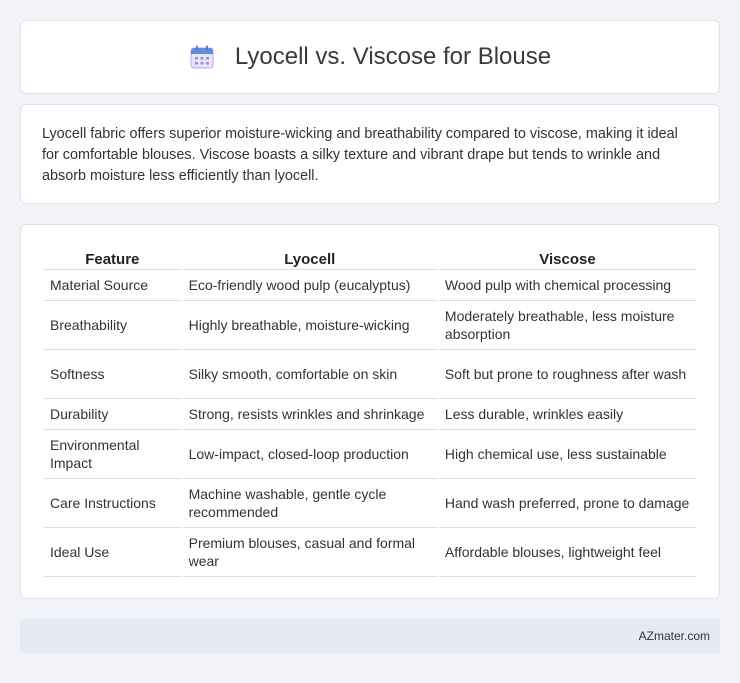 The width and height of the screenshot is (740, 683). I want to click on lyocell-cell: Silky smooth, comfortable on skin, so click(309, 374).